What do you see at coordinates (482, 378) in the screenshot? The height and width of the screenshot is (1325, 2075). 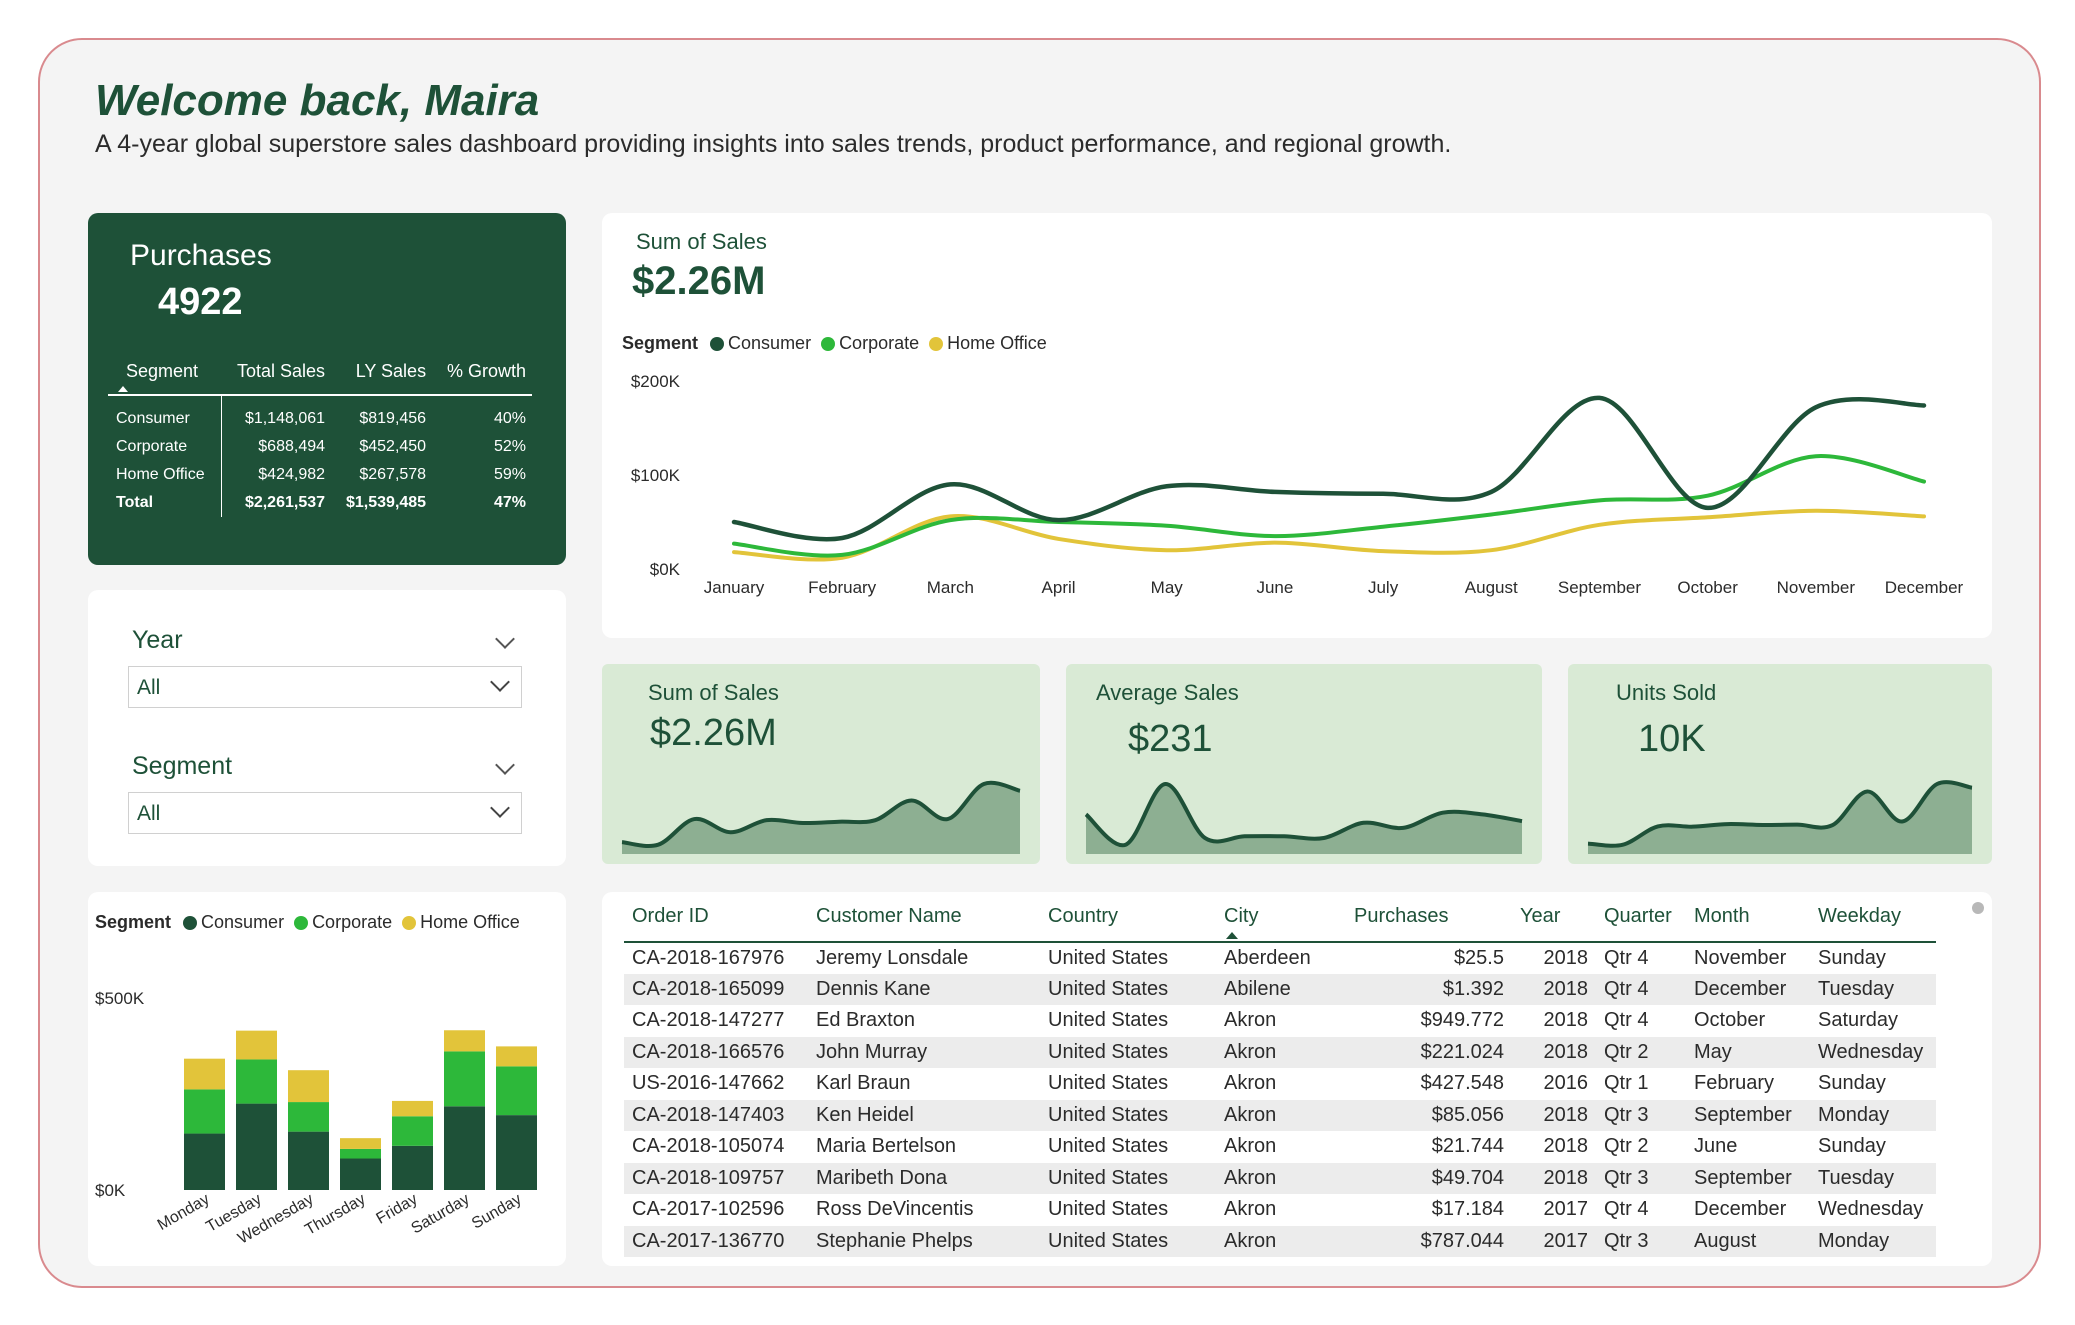 I see `column-header-growth: % Growth` at bounding box center [482, 378].